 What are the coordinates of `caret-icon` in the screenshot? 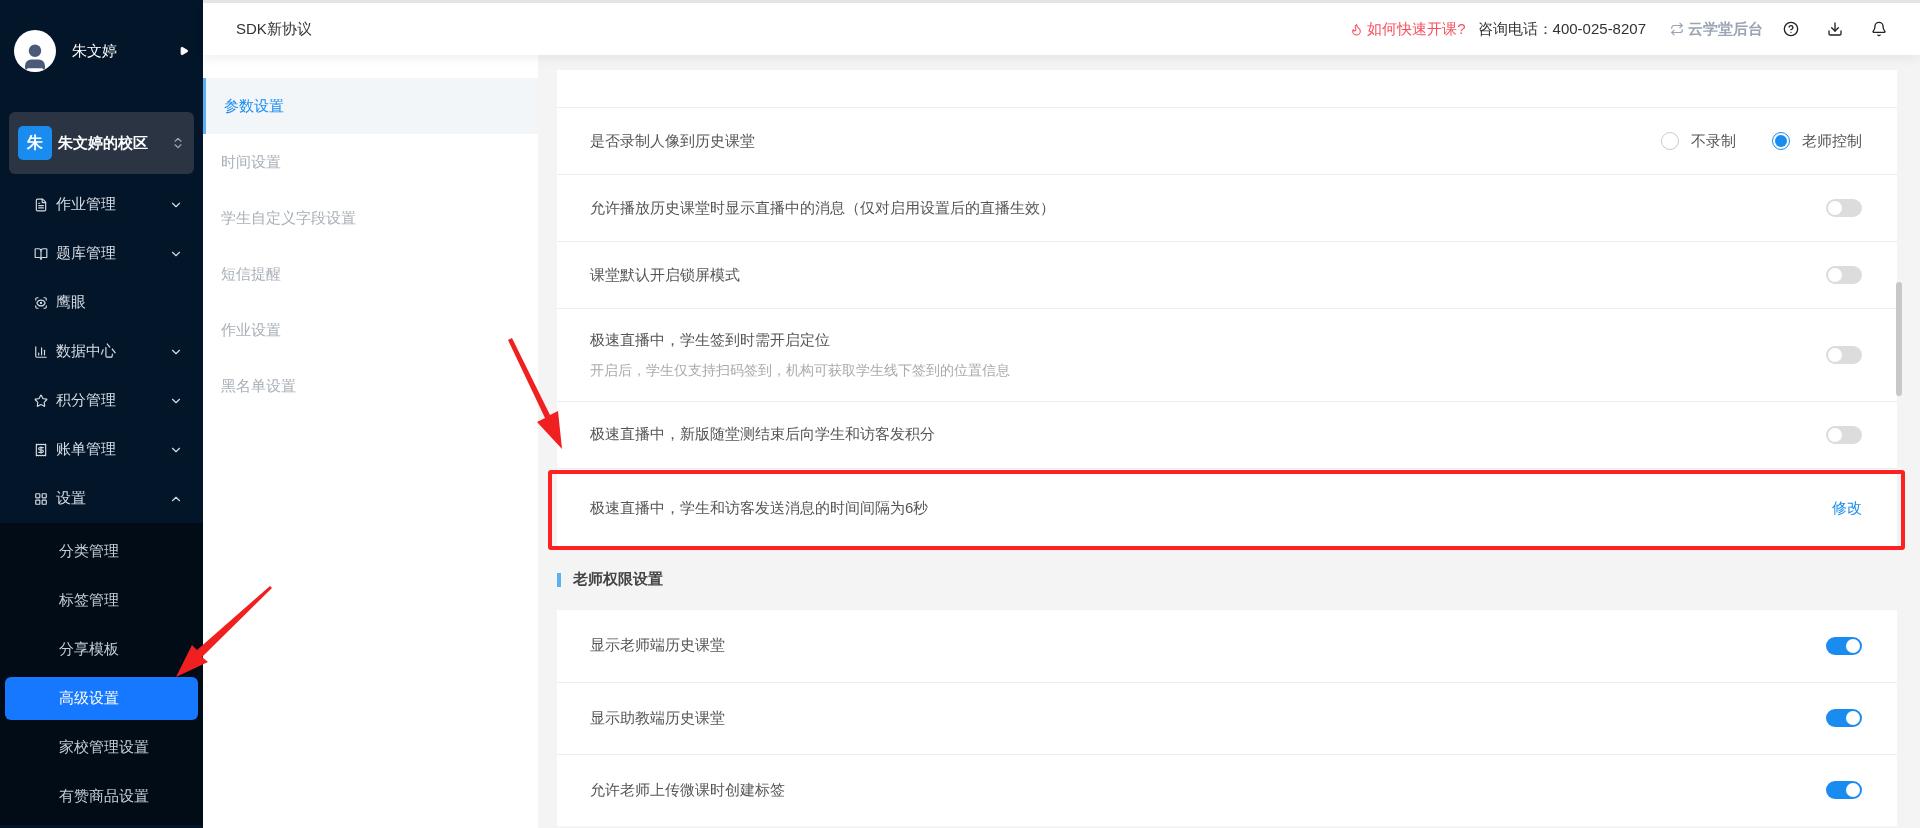 It's located at (184, 51).